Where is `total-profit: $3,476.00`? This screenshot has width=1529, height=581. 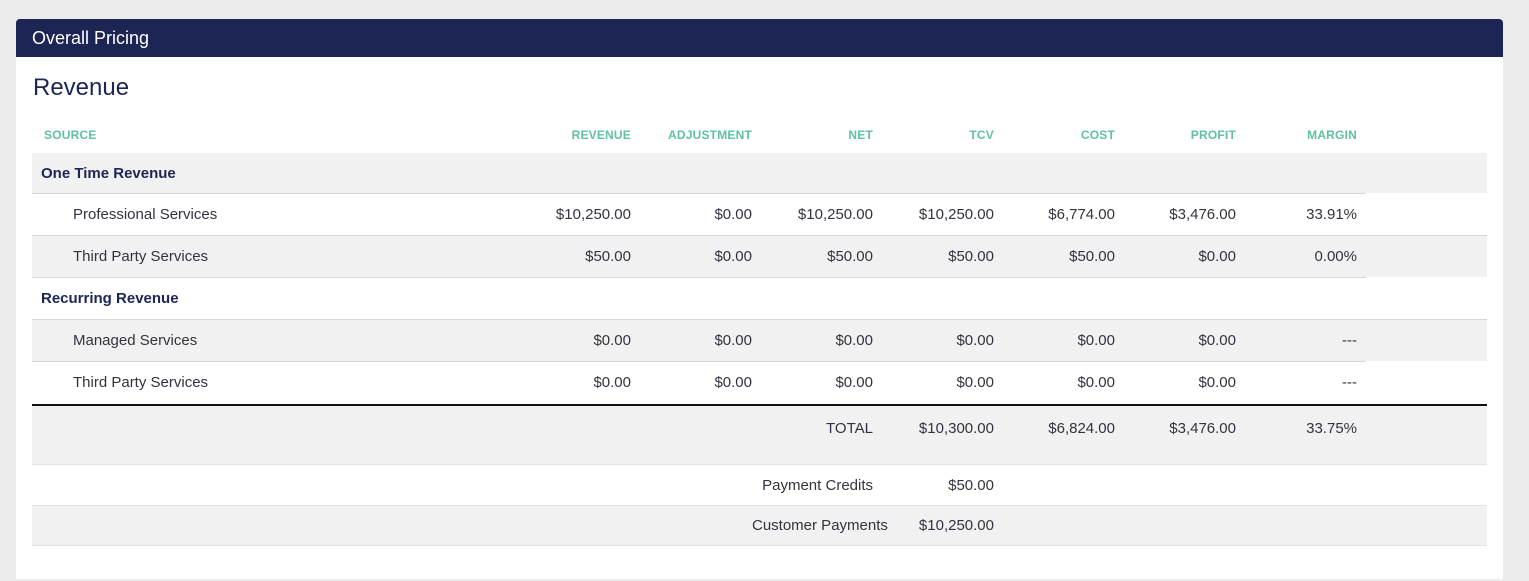 total-profit: $3,476.00 is located at coordinates (1202, 428).